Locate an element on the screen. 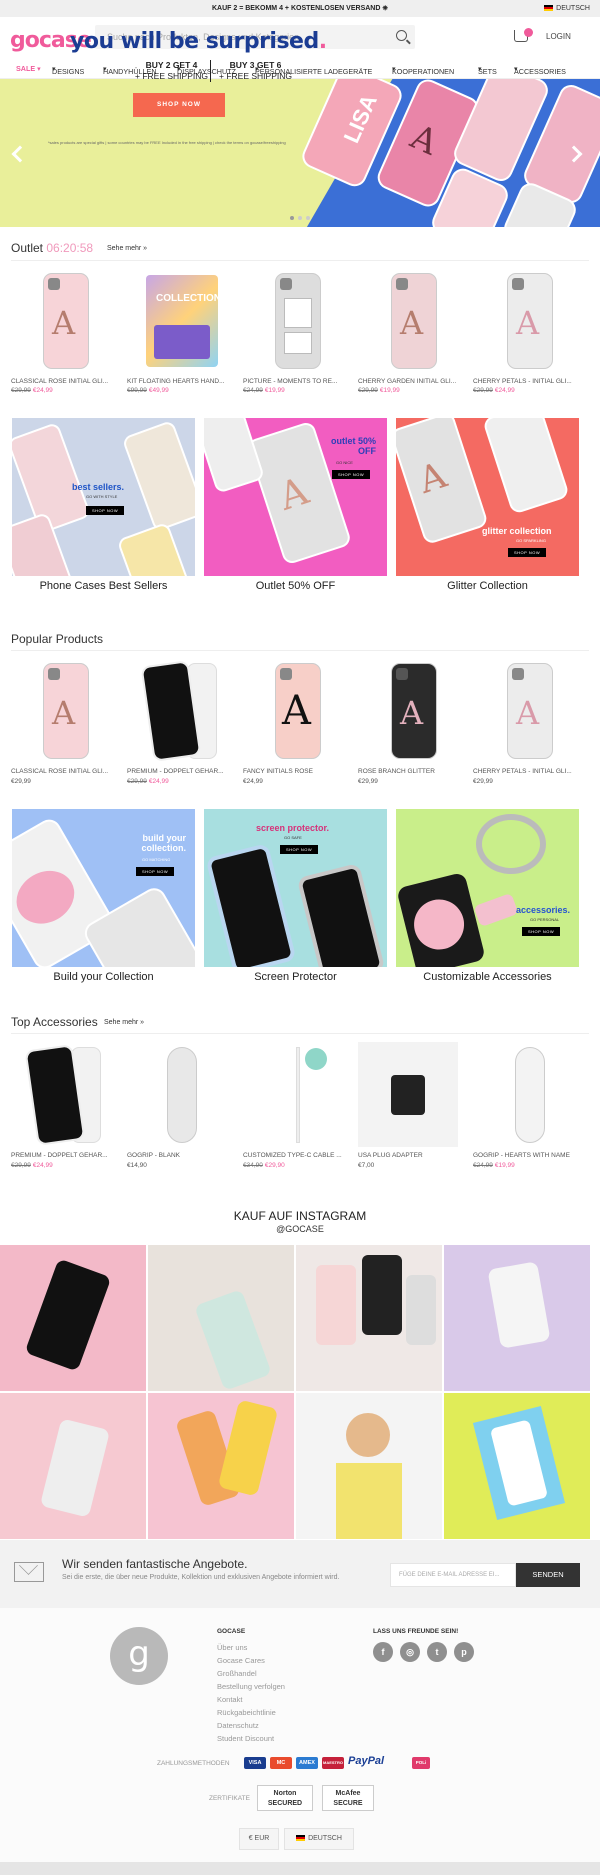 This screenshot has height=1875, width=600. carousel-dots is located at coordinates (302, 218).